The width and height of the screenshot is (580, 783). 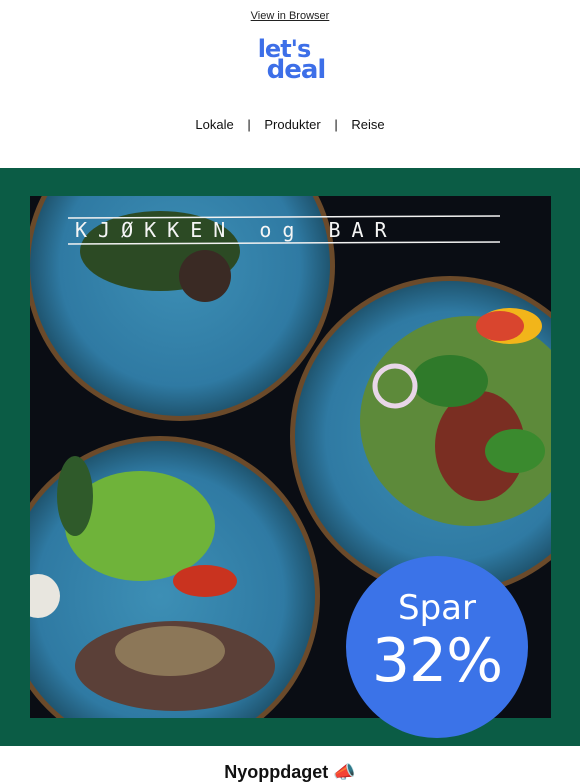 What do you see at coordinates (170, 651) in the screenshot?
I see `mushrooms` at bounding box center [170, 651].